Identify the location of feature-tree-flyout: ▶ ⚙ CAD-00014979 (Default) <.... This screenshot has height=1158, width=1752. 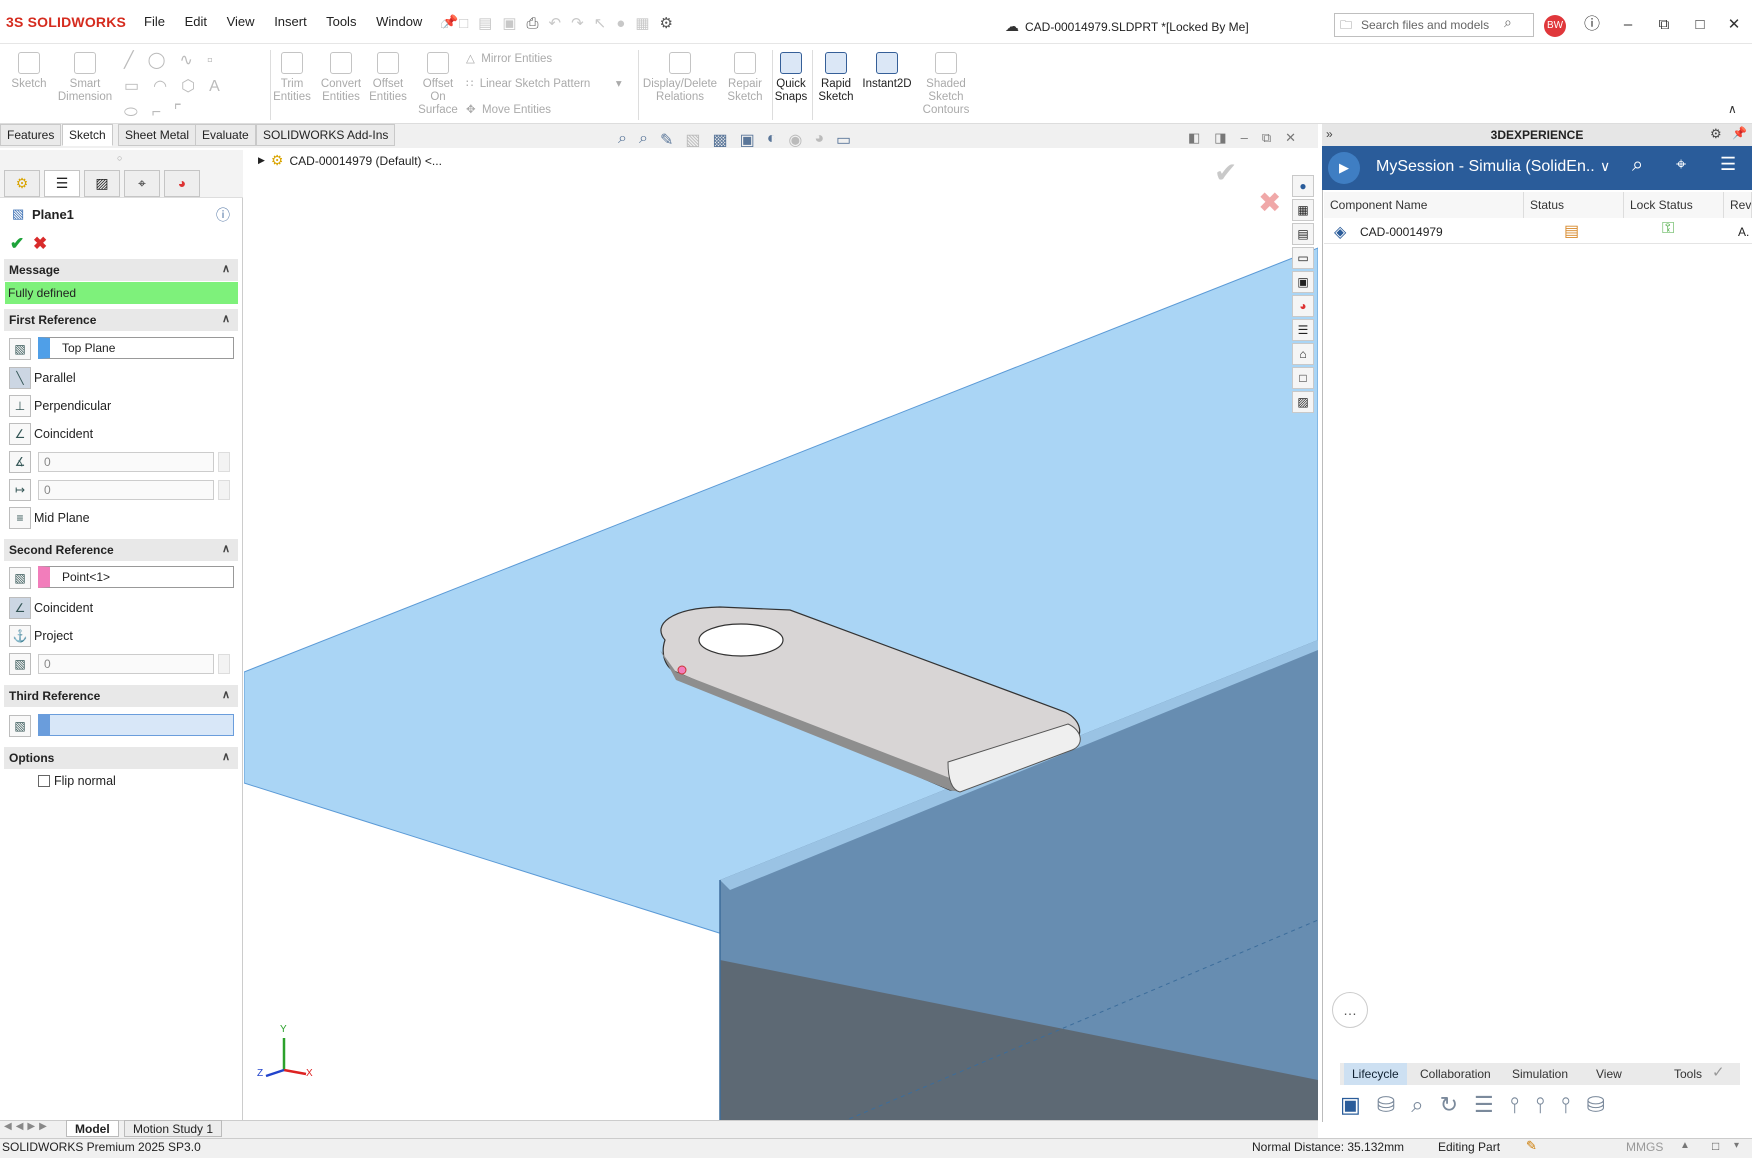
(350, 160).